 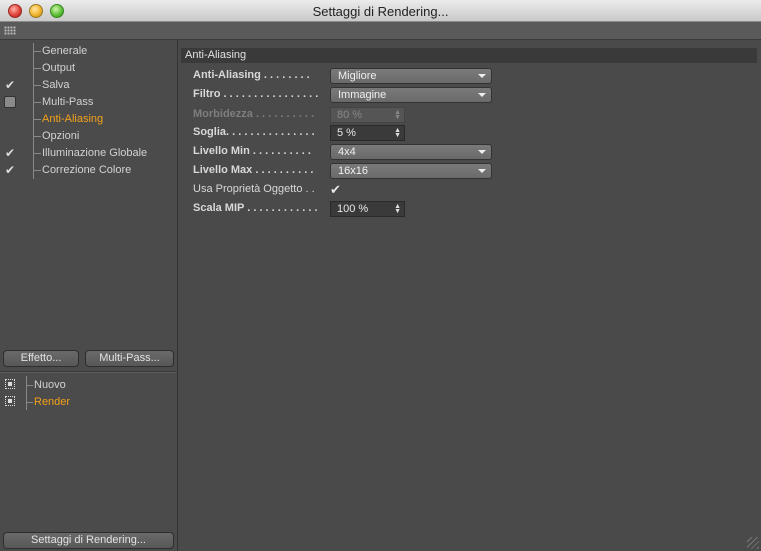 What do you see at coordinates (95, 153) in the screenshot?
I see `sidebar-item-label: Illuminazione Globale` at bounding box center [95, 153].